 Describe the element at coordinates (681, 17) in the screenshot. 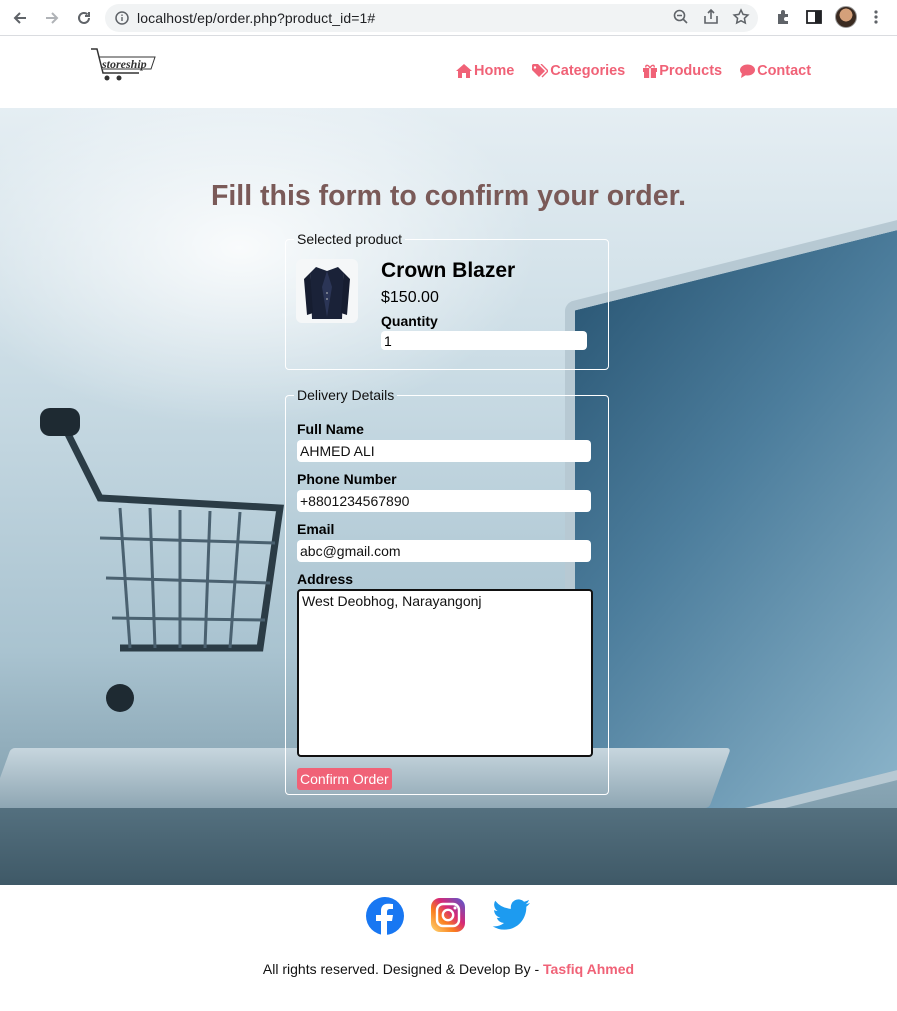

I see `zoom-icon` at that location.